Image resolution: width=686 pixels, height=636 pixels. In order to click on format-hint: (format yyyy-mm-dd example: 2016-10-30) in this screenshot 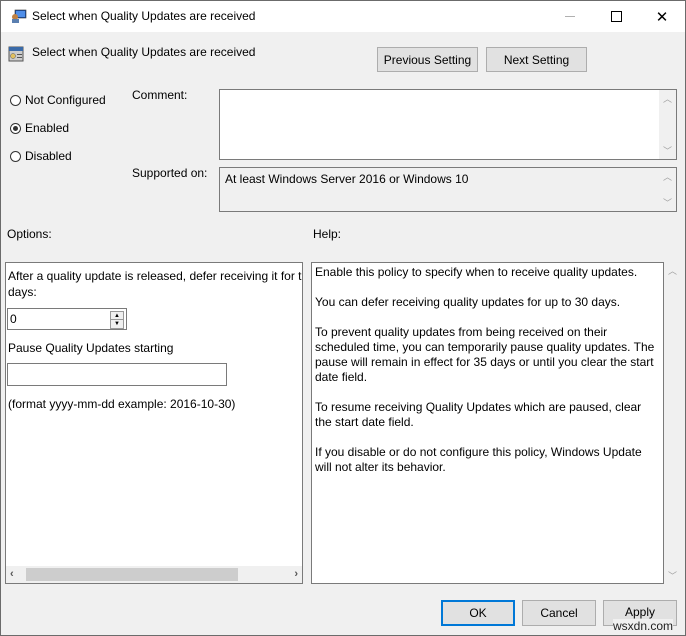, I will do `click(122, 404)`.